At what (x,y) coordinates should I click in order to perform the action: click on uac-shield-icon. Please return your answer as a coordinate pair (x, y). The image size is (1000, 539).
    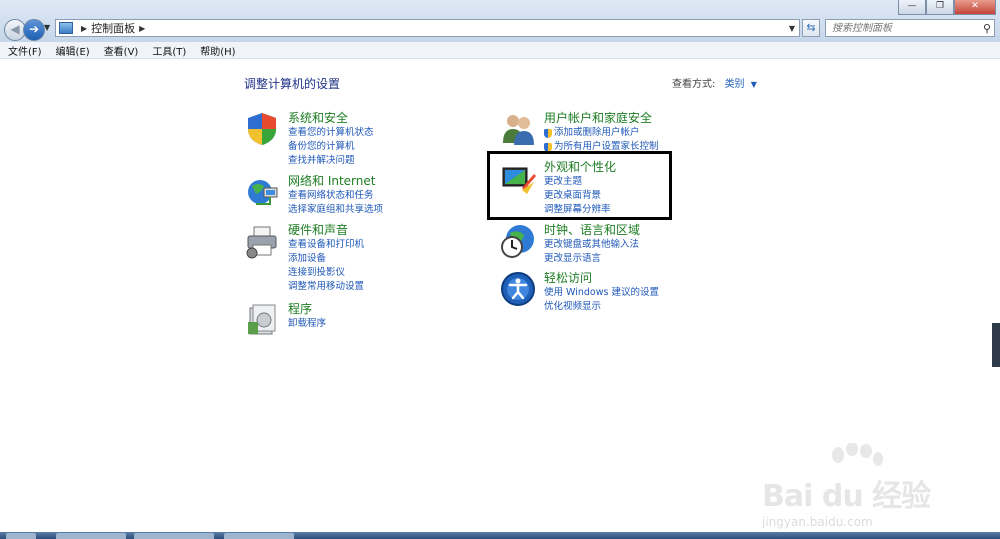
    Looking at the image, I should click on (548, 133).